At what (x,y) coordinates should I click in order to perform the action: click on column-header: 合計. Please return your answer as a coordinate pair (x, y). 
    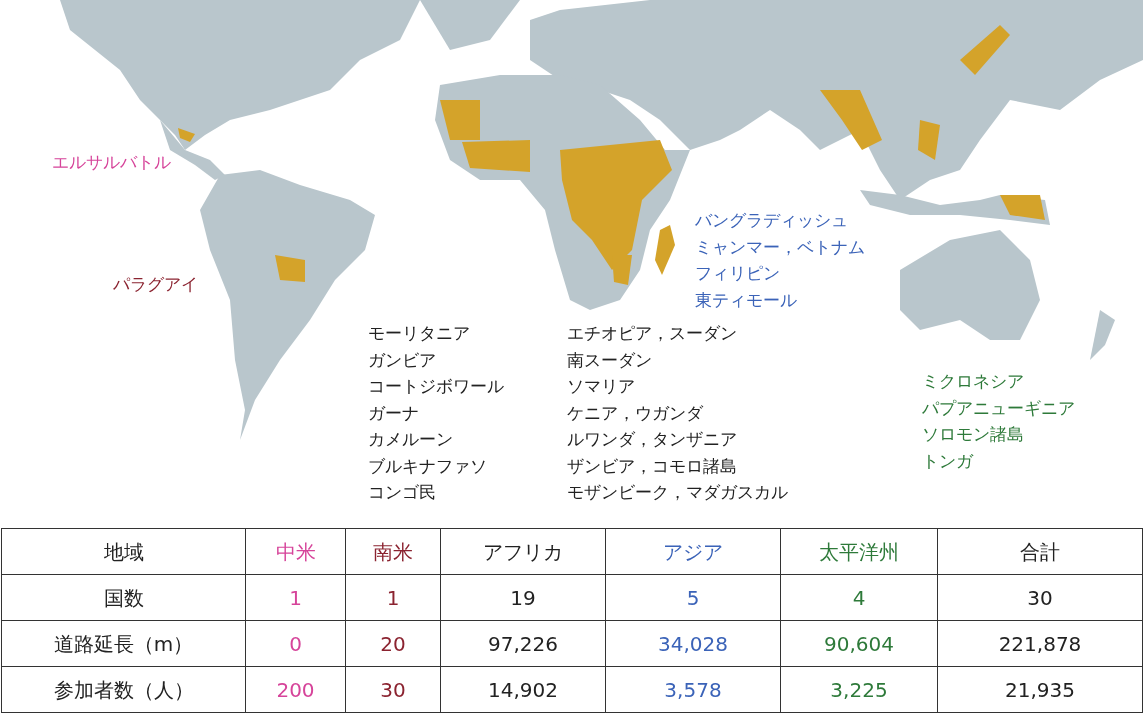
    Looking at the image, I should click on (1040, 551).